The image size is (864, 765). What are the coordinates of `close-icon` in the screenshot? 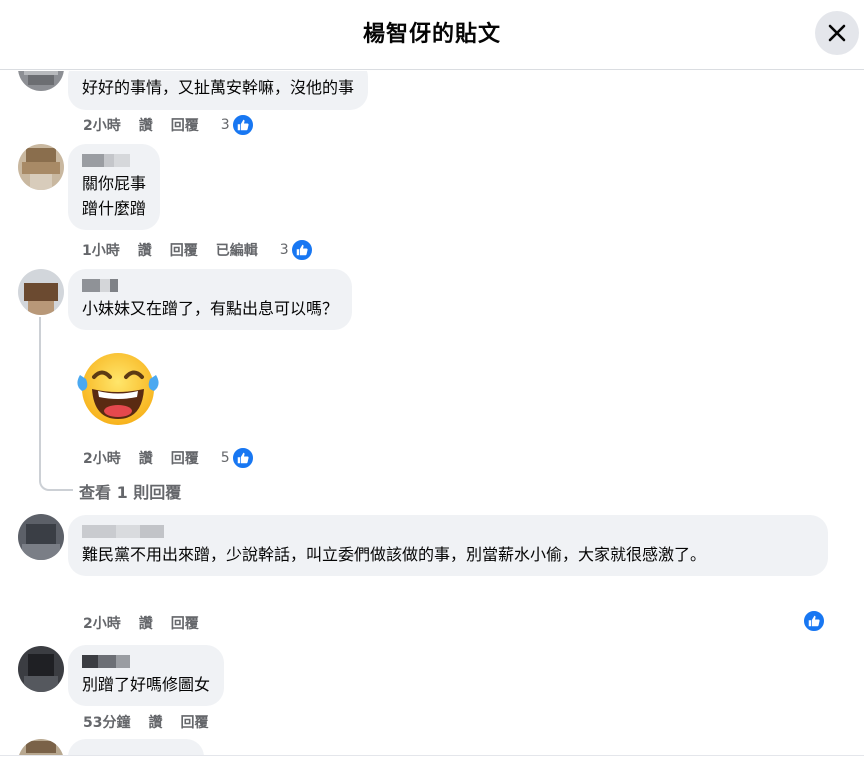 It's located at (837, 33).